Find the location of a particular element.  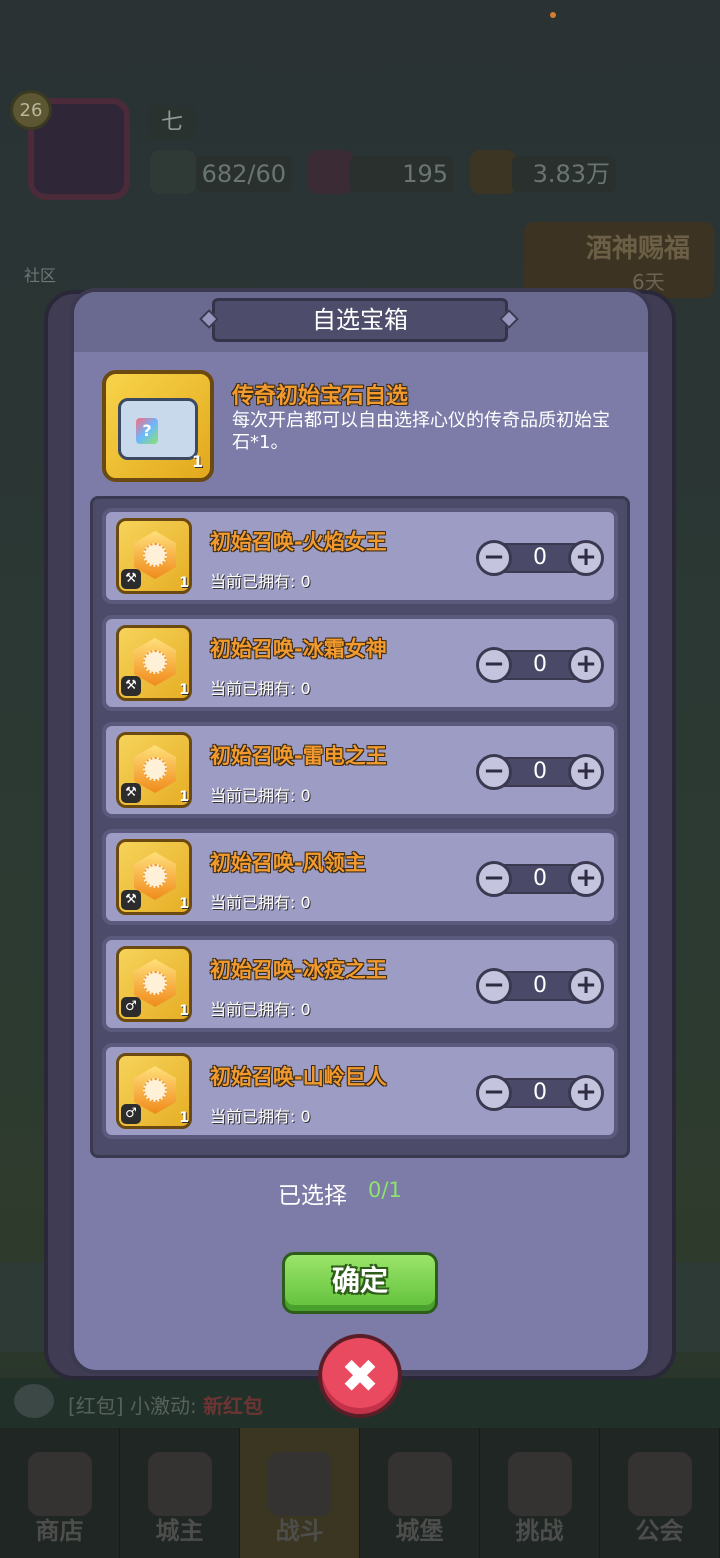

close-icon: ✖ is located at coordinates (360, 1376).